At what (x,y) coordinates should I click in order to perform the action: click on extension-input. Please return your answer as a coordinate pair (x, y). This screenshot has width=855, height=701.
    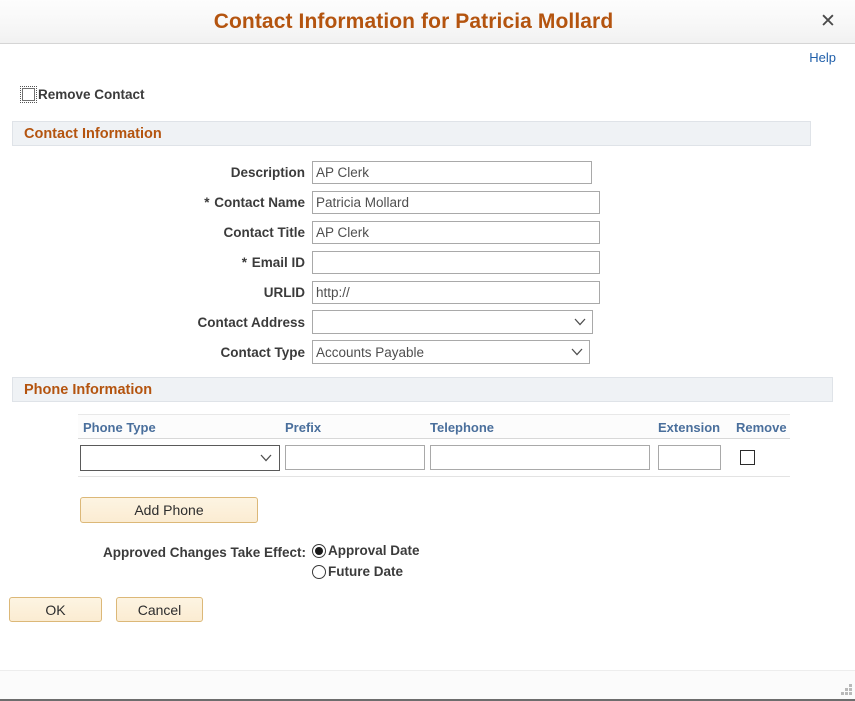
    Looking at the image, I should click on (689, 457).